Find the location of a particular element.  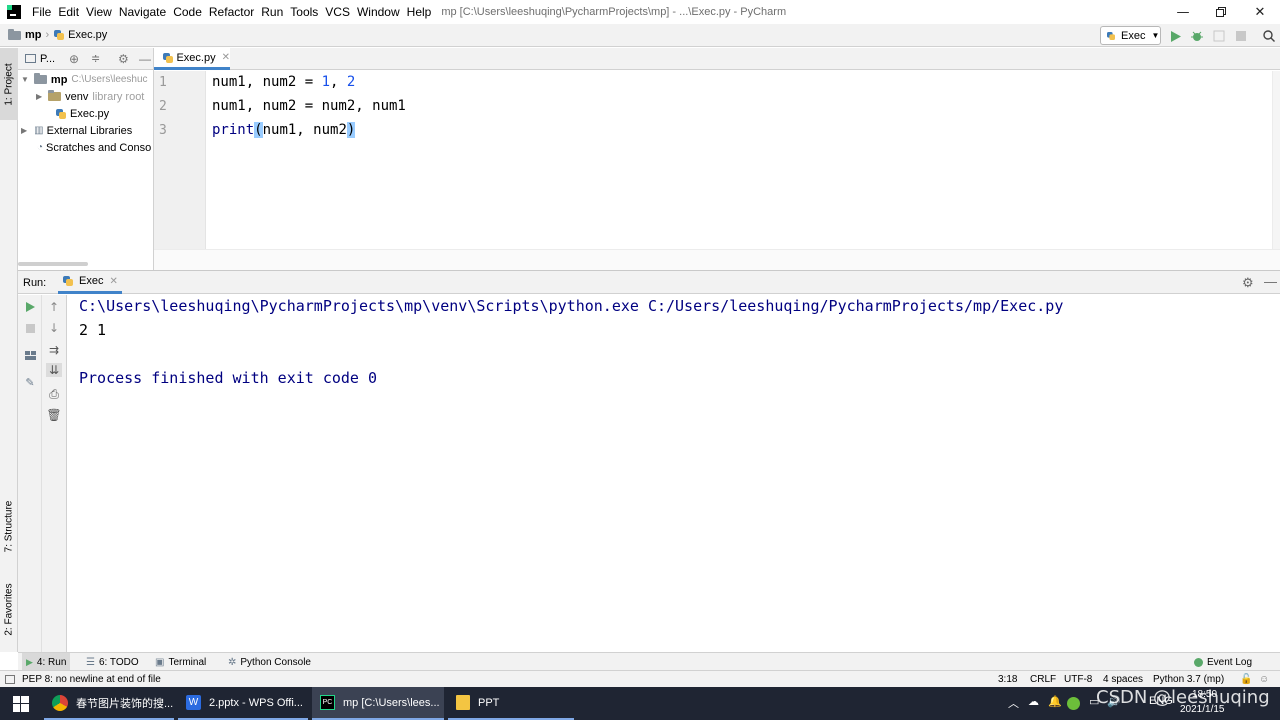

network-icon: ▭ is located at coordinates (1094, 701).